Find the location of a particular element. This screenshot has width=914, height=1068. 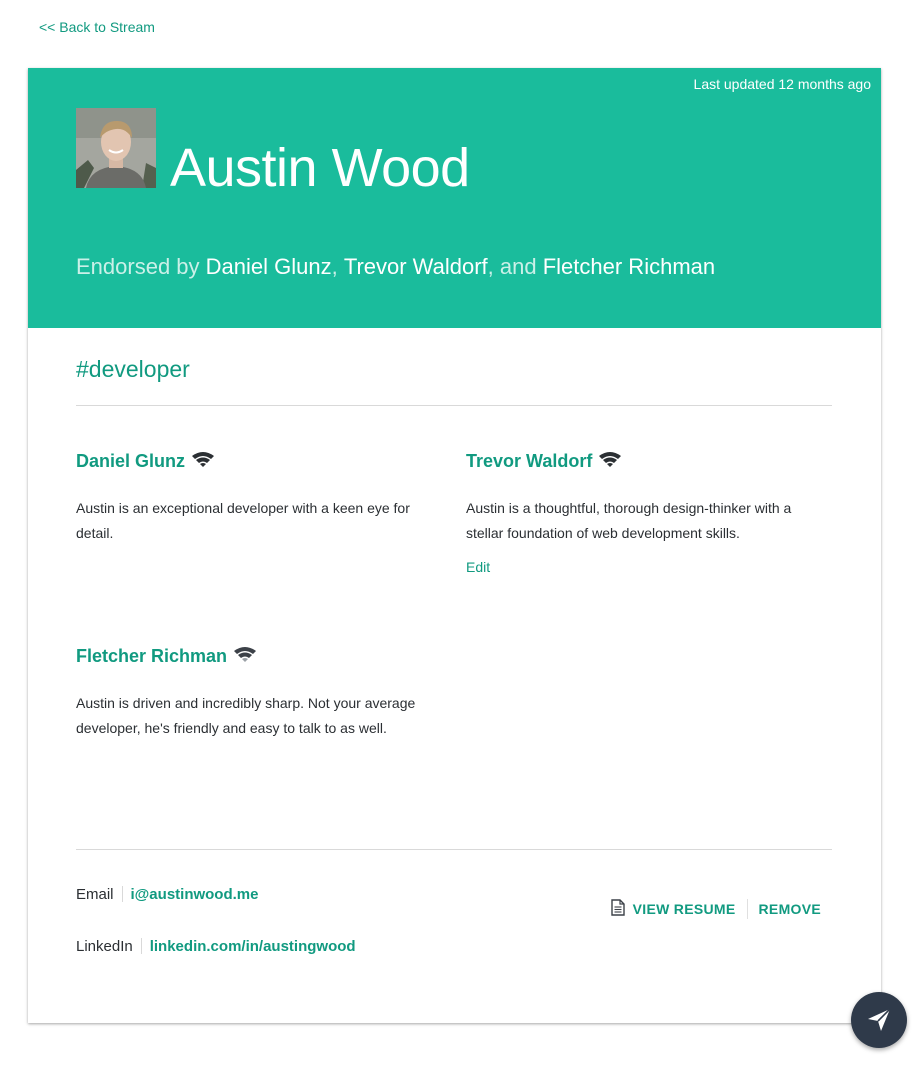

endorser-name-text: Daniel Glunz is located at coordinates (131, 460).